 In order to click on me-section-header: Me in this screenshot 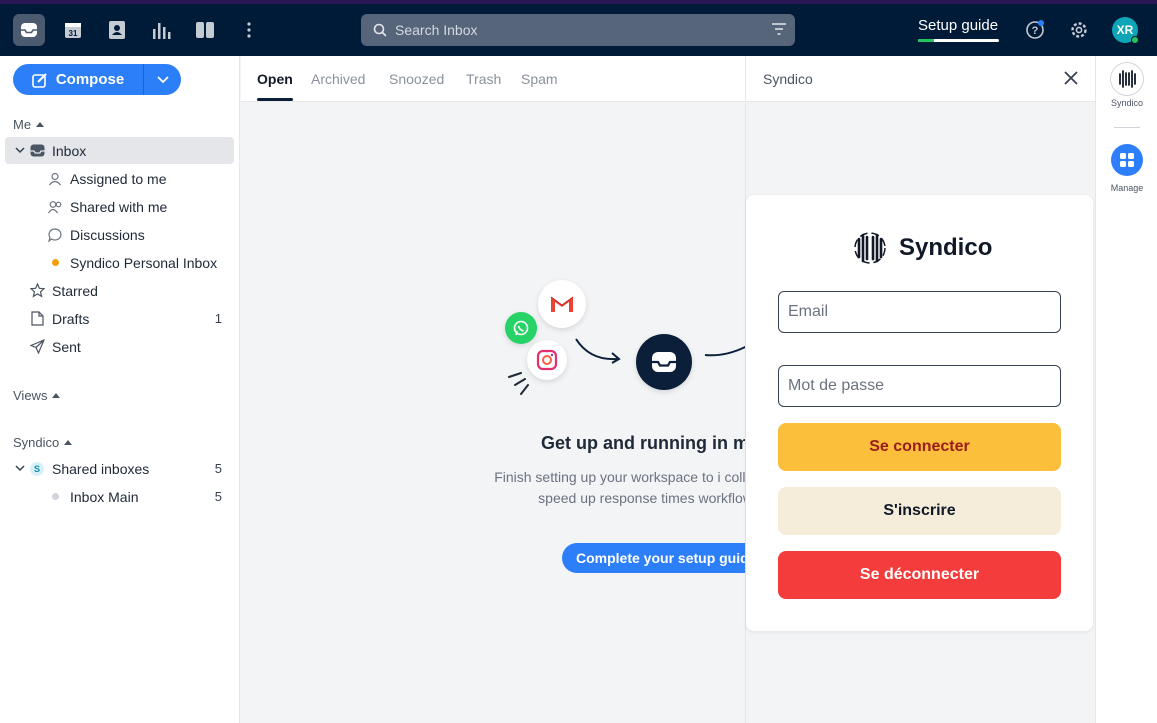, I will do `click(29, 124)`.